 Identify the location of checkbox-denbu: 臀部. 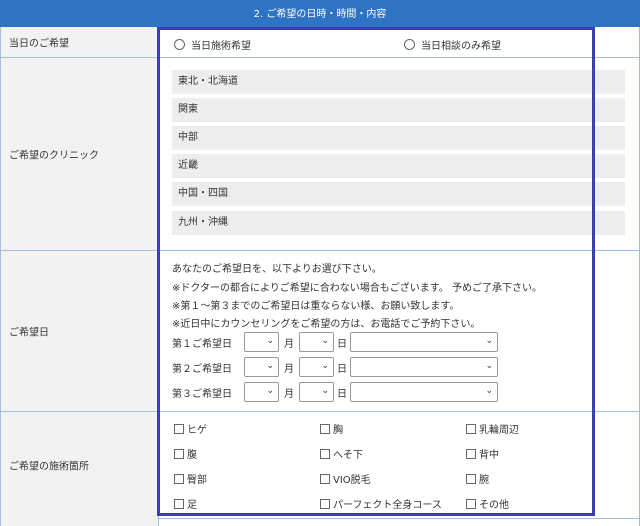
(190, 478).